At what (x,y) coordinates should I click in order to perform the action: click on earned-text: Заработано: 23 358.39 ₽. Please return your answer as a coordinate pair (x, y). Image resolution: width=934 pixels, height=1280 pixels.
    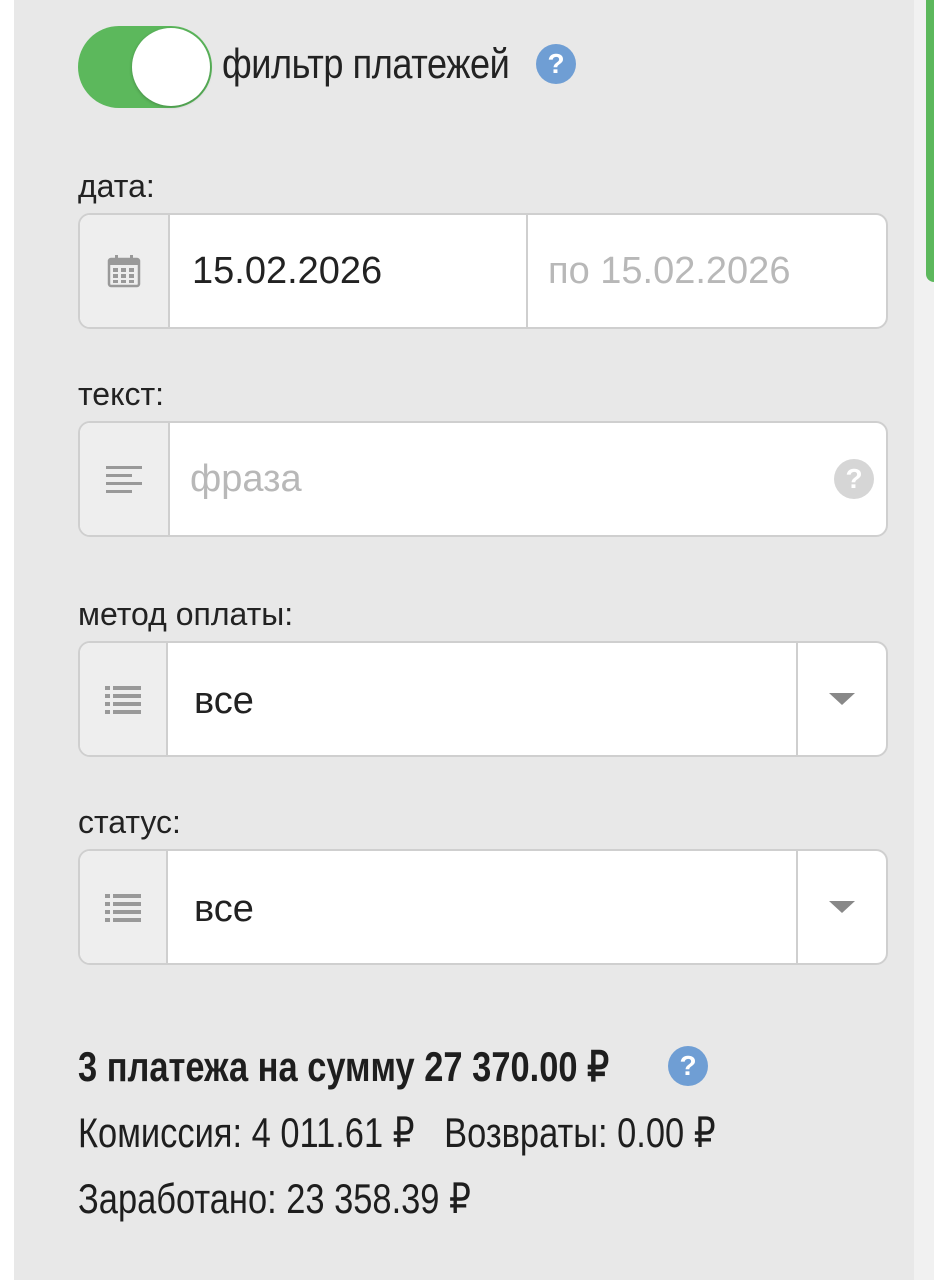
    Looking at the image, I should click on (274, 1198).